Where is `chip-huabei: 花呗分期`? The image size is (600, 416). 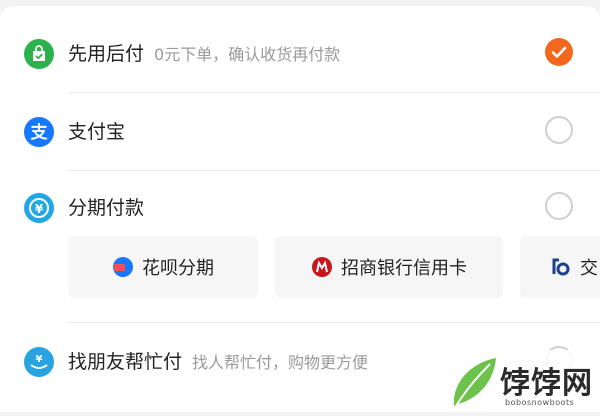
chip-huabei: 花呗分期 is located at coordinates (163, 267).